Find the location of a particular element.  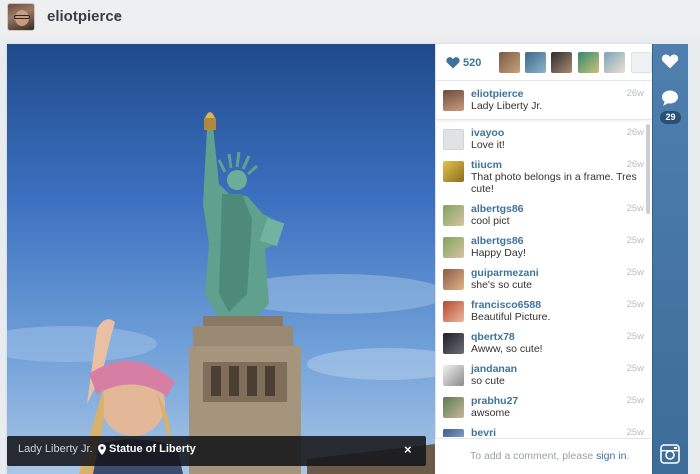

comment-text: Awww, so cute! is located at coordinates (507, 349).